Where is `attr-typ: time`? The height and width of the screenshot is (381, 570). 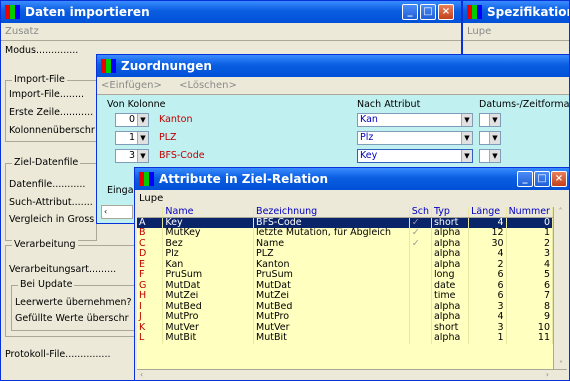
attr-typ: time is located at coordinates (450, 296).